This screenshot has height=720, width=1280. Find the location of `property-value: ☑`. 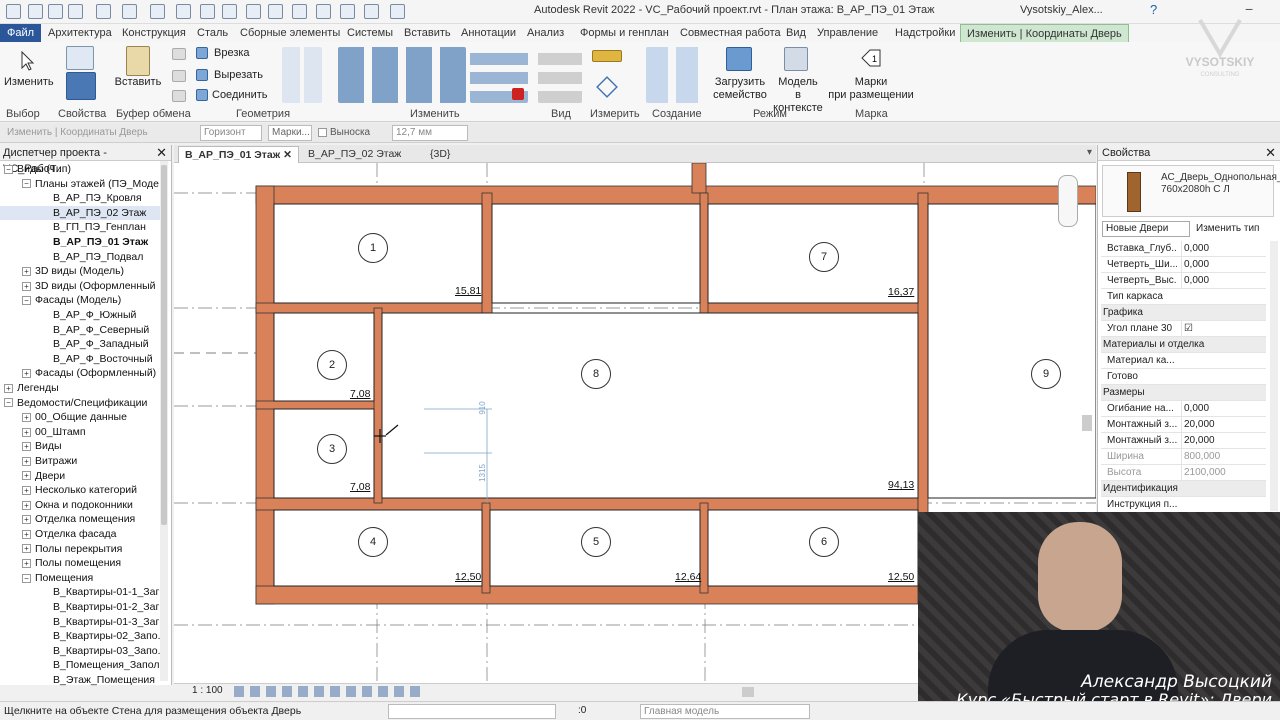

property-value: ☑ is located at coordinates (1223, 329).